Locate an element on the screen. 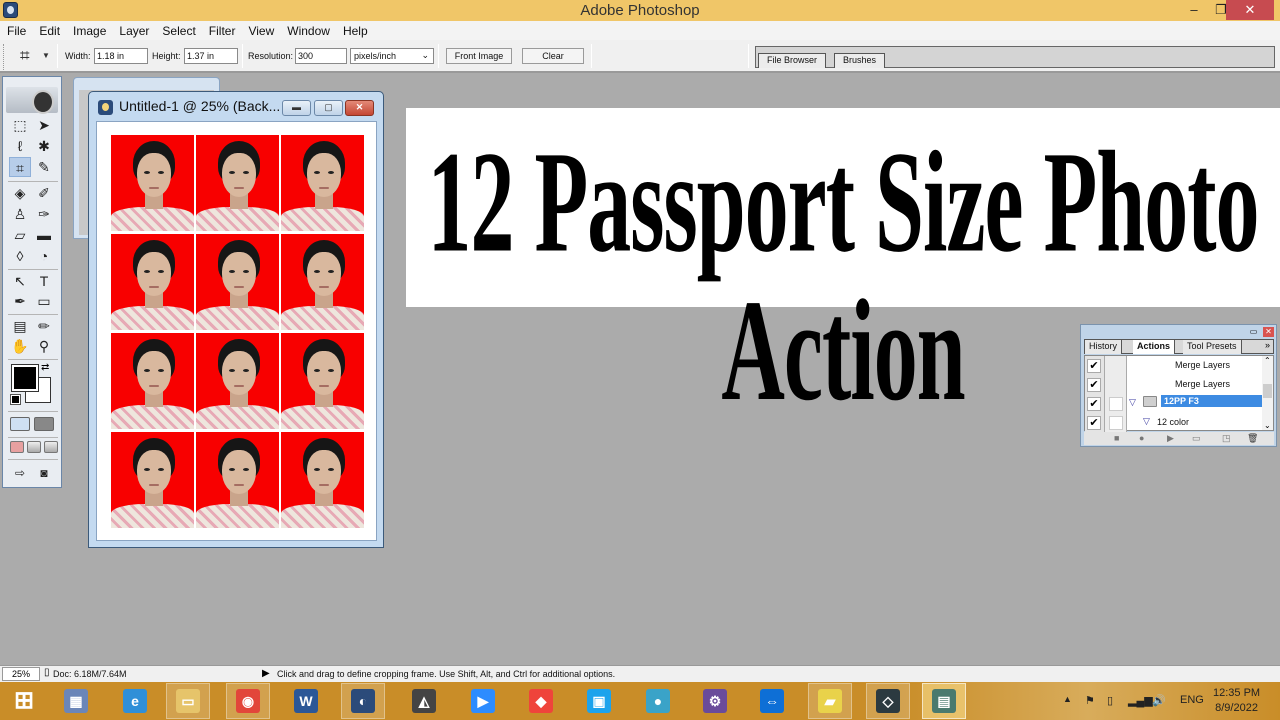  palette-close-icon: ✕ is located at coordinates (1268, 332).